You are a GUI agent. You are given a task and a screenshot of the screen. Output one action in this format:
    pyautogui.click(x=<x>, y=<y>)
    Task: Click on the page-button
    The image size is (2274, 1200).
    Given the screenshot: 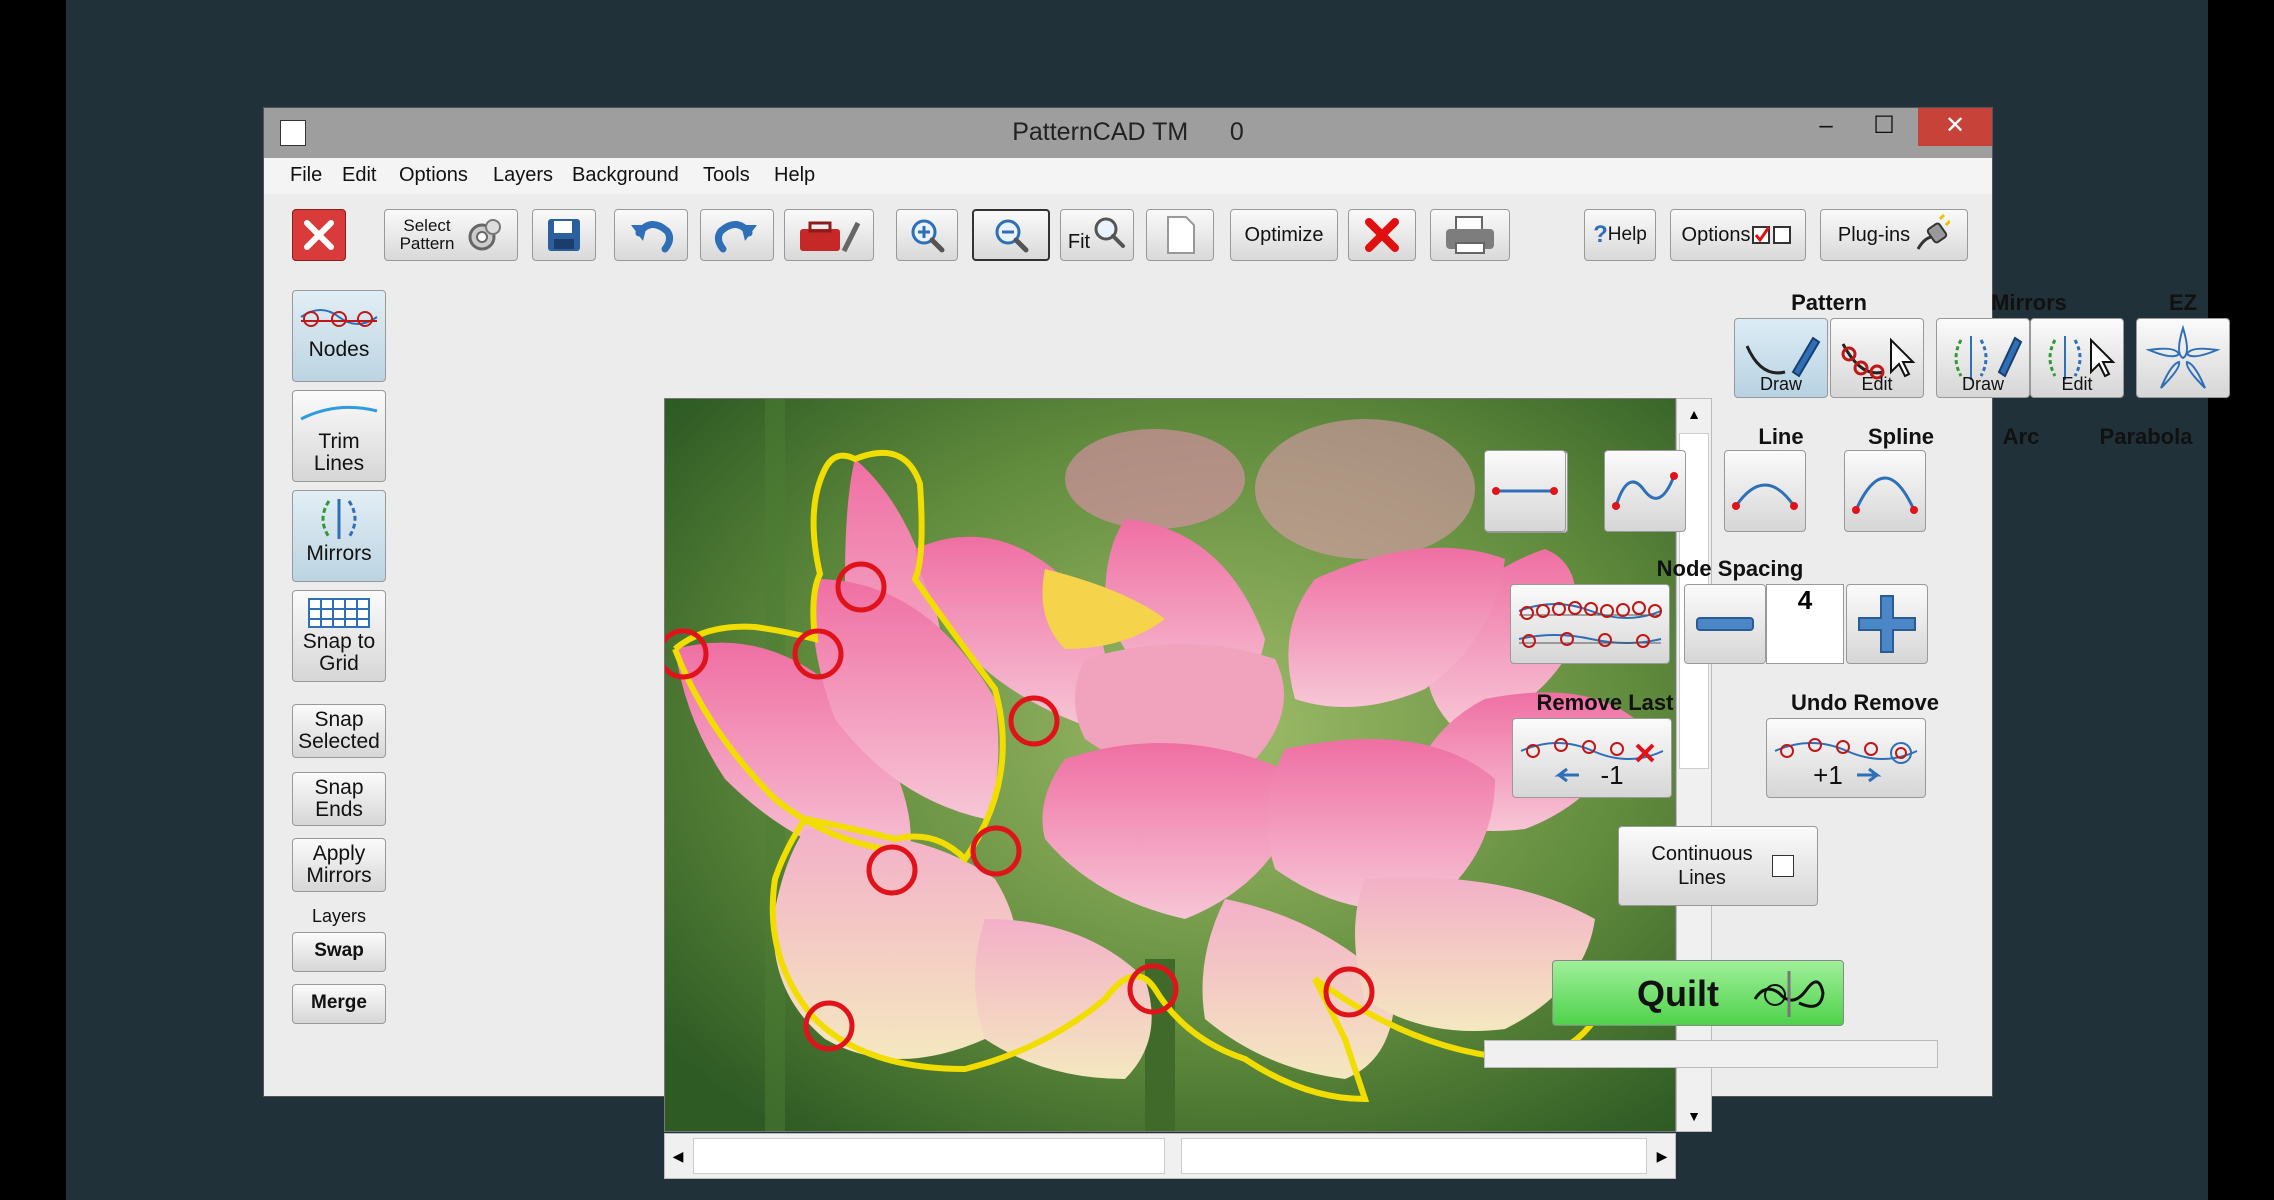 What is the action you would take?
    pyautogui.click(x=1180, y=235)
    